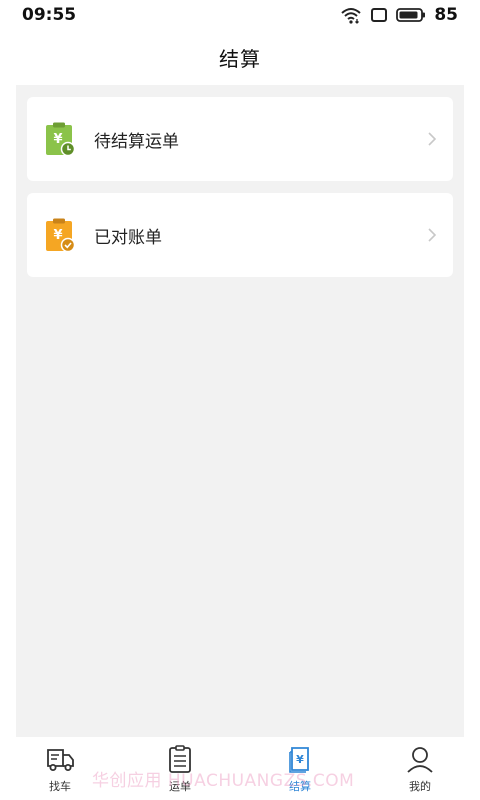  I want to click on tab-settlement: ¥ 结算, so click(300, 768).